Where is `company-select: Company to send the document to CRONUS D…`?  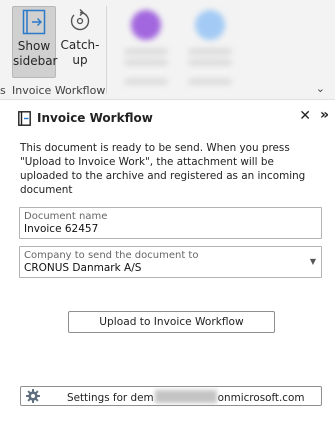 company-select: Company to send the document to CRONUS D… is located at coordinates (170, 262).